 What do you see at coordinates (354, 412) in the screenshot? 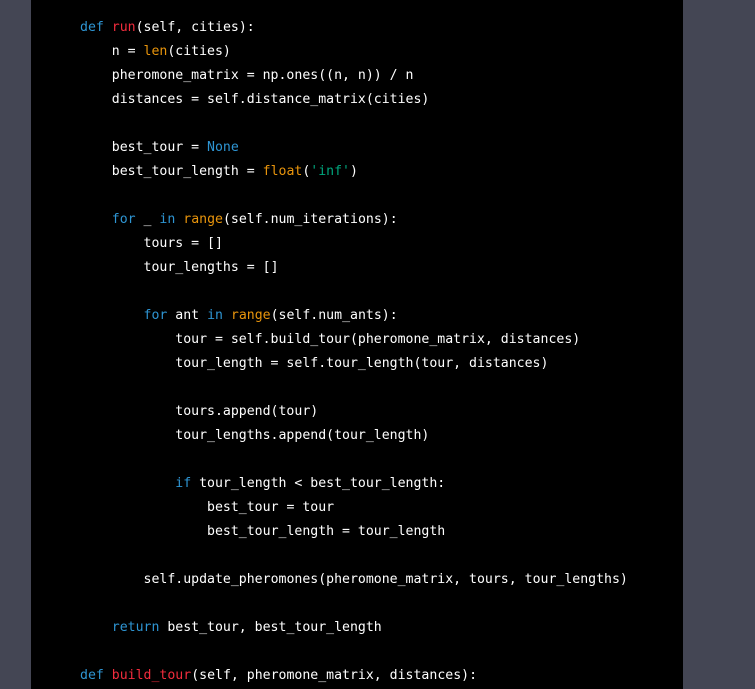
I see `code-line: tours.append(tour)` at bounding box center [354, 412].